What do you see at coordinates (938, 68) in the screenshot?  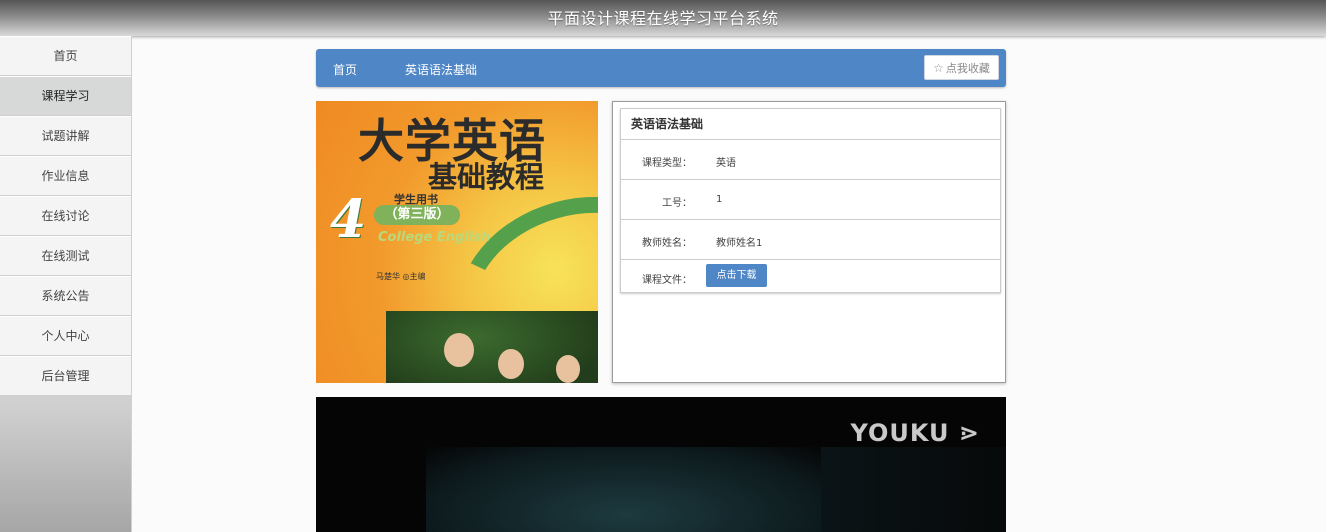 I see `star-outline-icon: ☆` at bounding box center [938, 68].